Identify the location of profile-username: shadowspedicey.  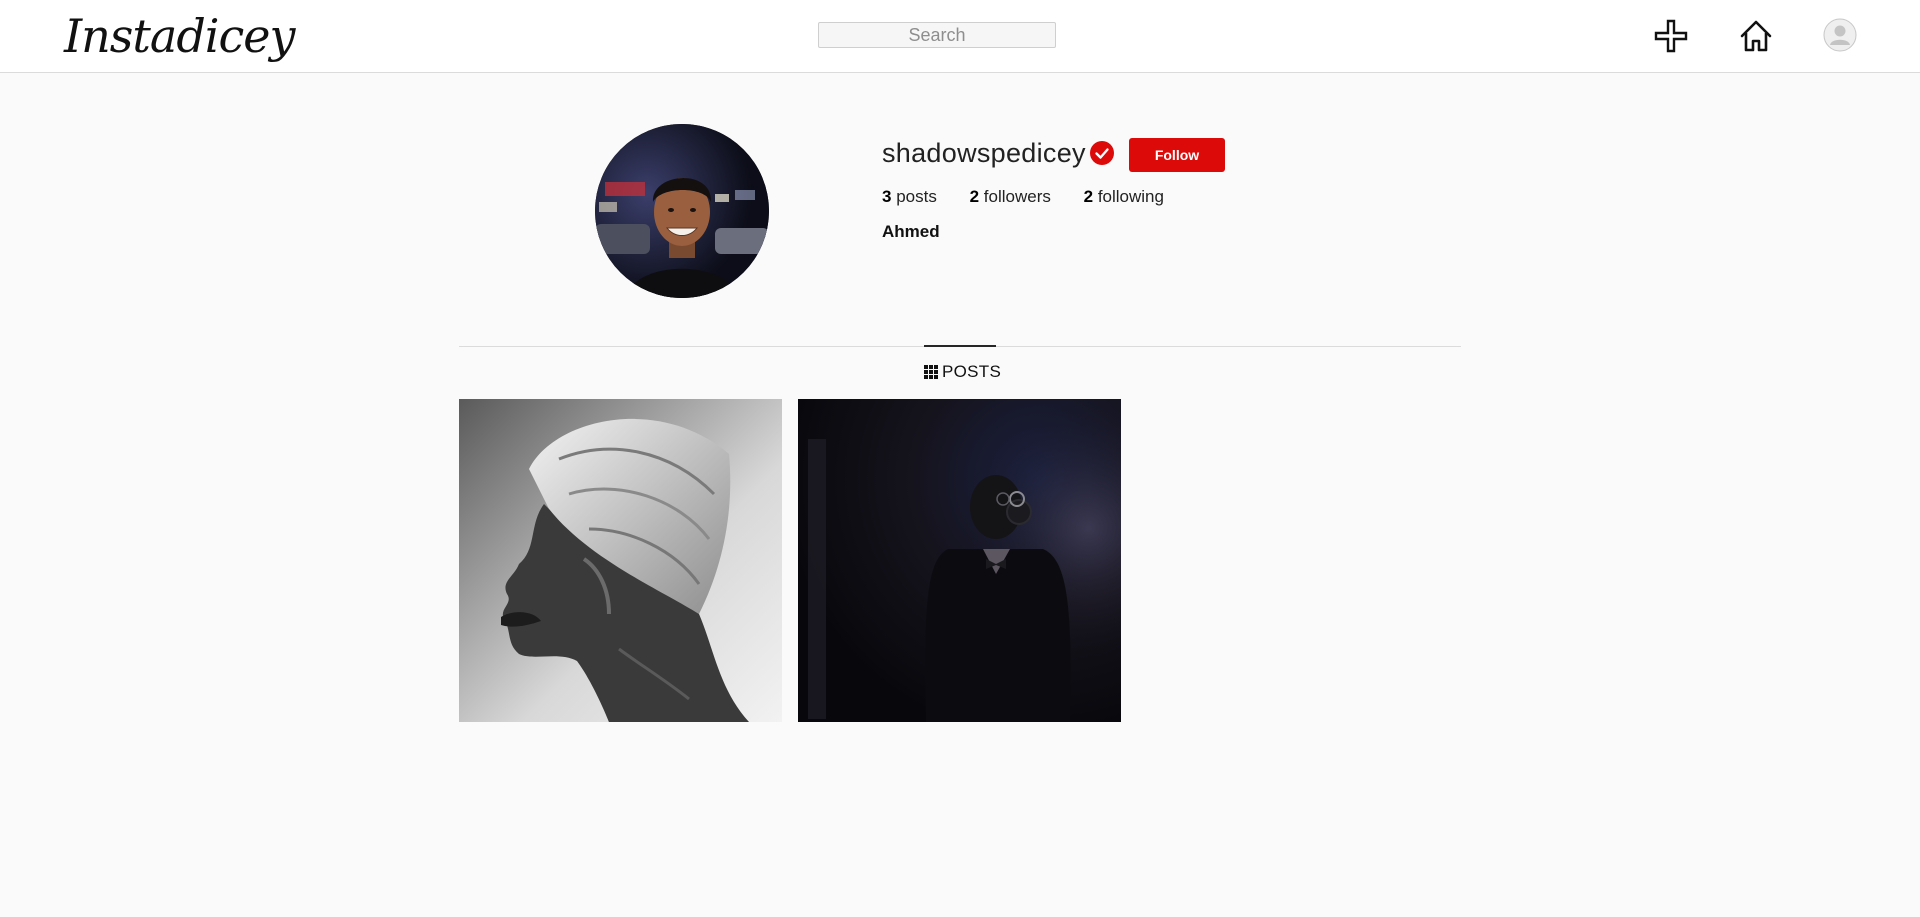
(984, 153).